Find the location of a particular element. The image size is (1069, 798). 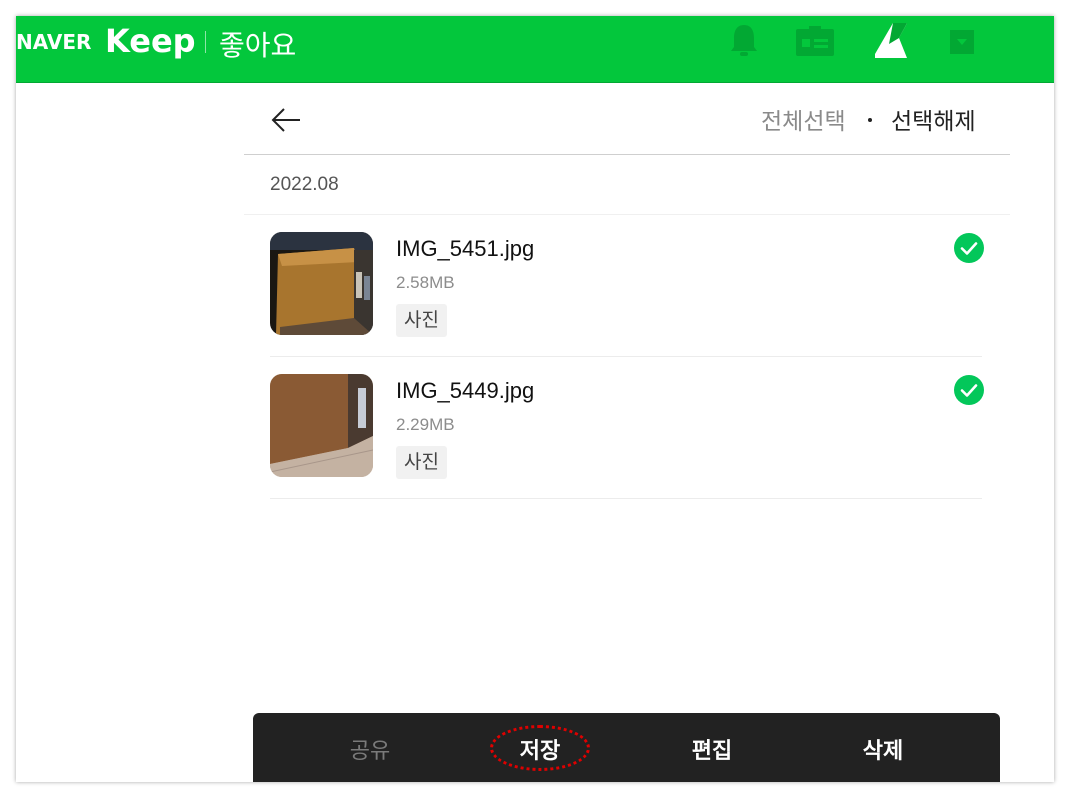

folder-title: 좋아요 is located at coordinates (258, 45).